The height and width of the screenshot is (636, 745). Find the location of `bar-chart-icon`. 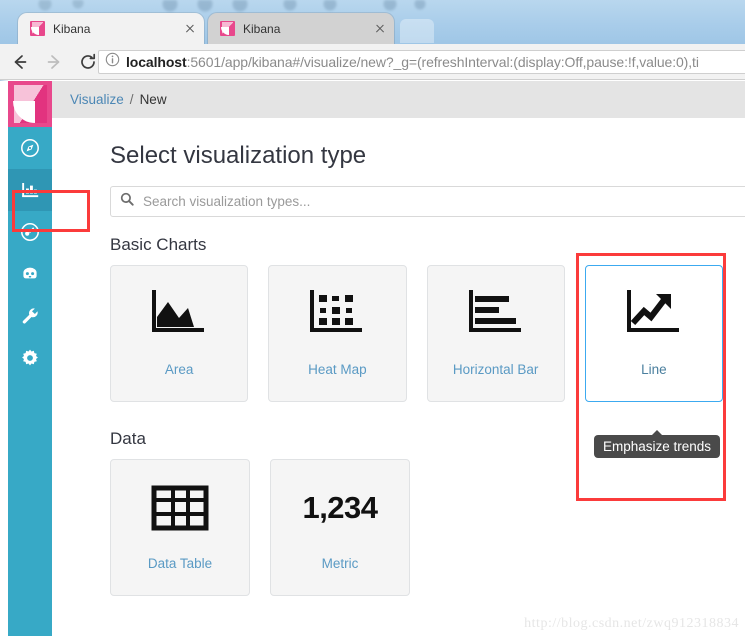

bar-chart-icon is located at coordinates (30, 190).